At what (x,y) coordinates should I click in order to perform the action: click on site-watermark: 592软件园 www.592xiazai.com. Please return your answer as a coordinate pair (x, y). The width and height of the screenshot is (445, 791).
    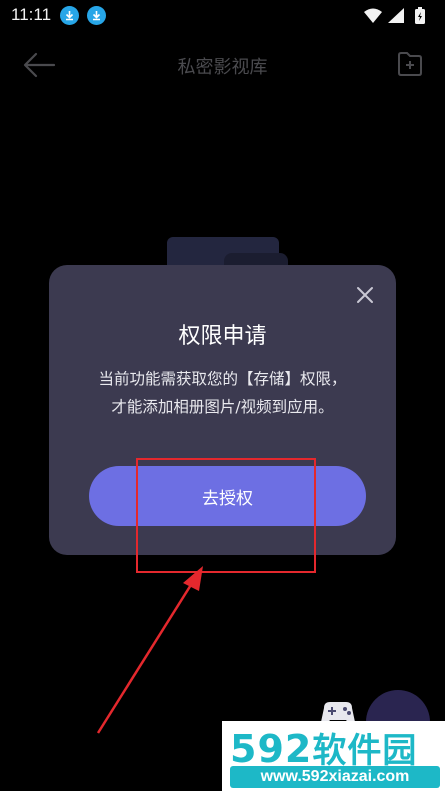
    Looking at the image, I should click on (333, 756).